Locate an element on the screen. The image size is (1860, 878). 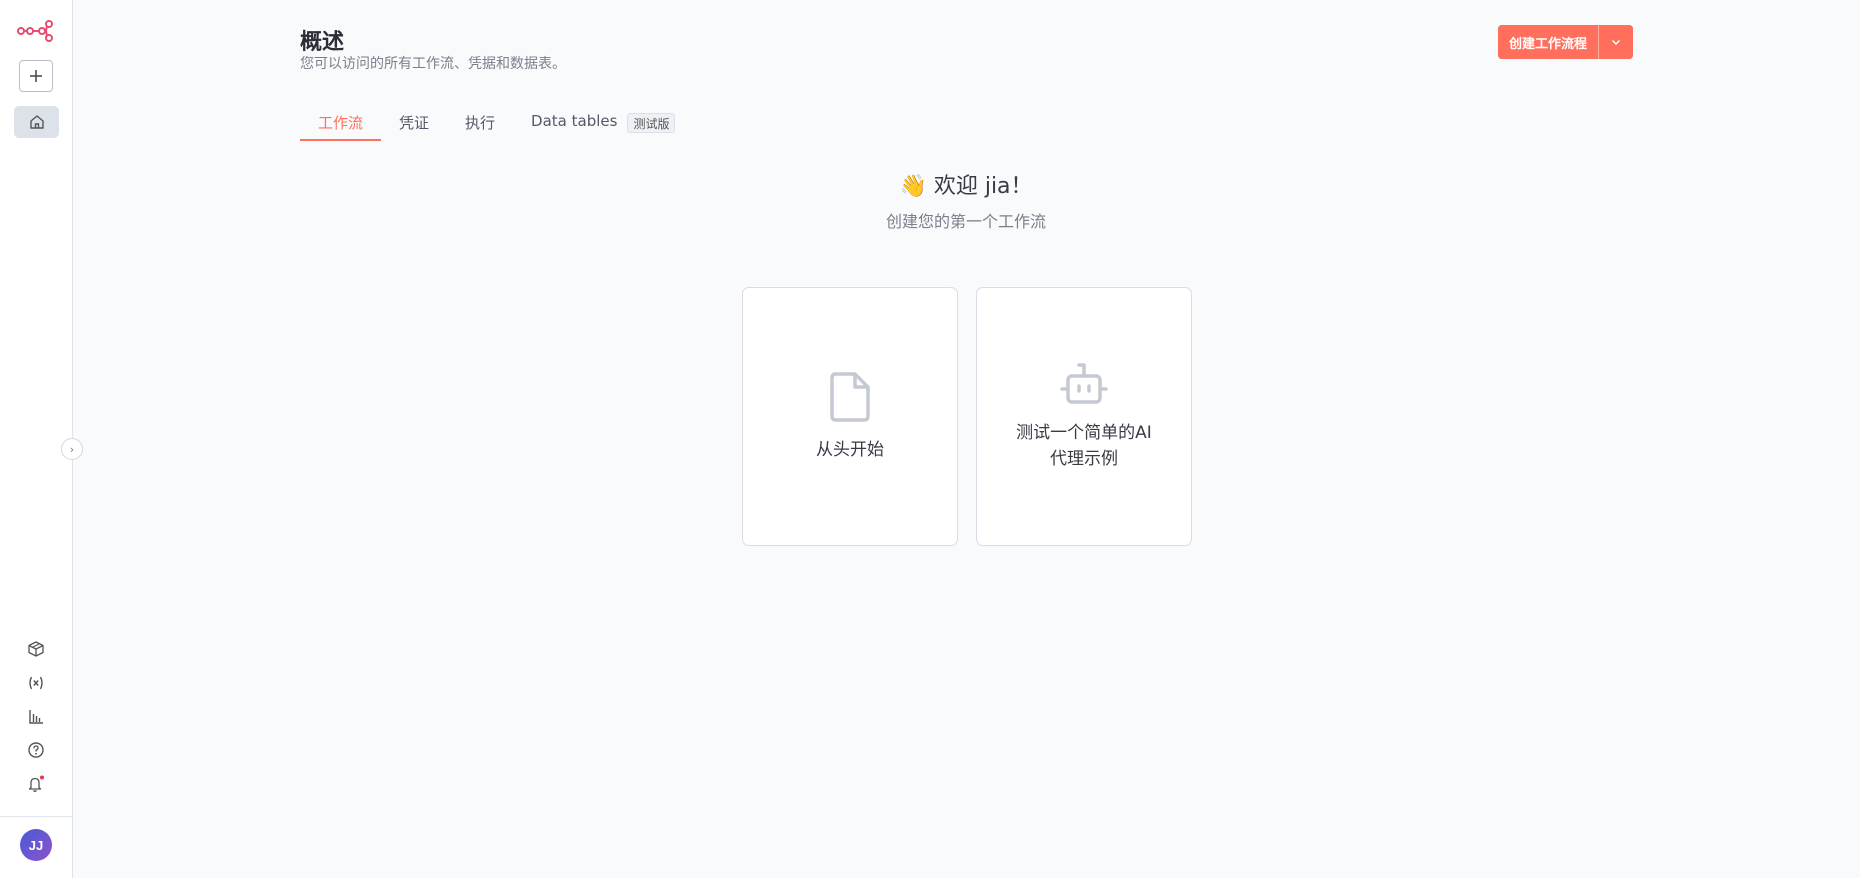
file-icon is located at coordinates (850, 396).